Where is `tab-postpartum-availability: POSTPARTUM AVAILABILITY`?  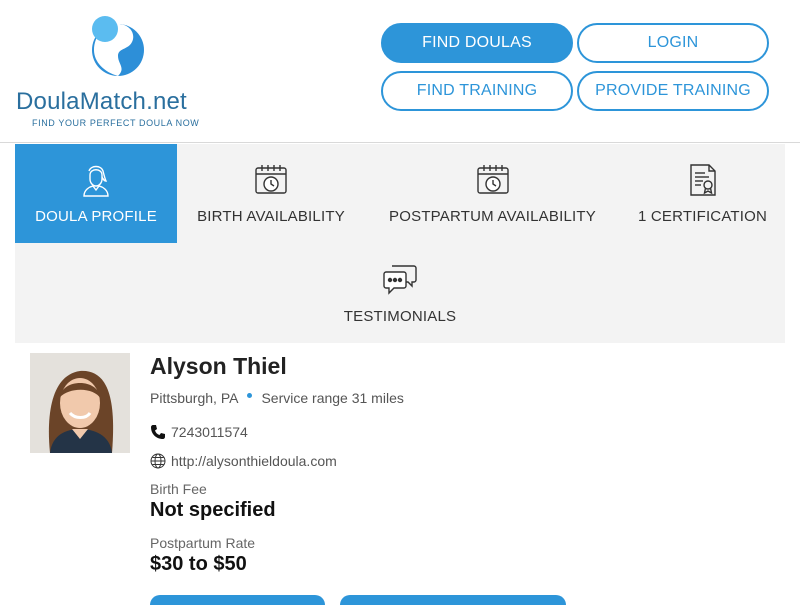 tab-postpartum-availability: POSTPARTUM AVAILABILITY is located at coordinates (492, 193).